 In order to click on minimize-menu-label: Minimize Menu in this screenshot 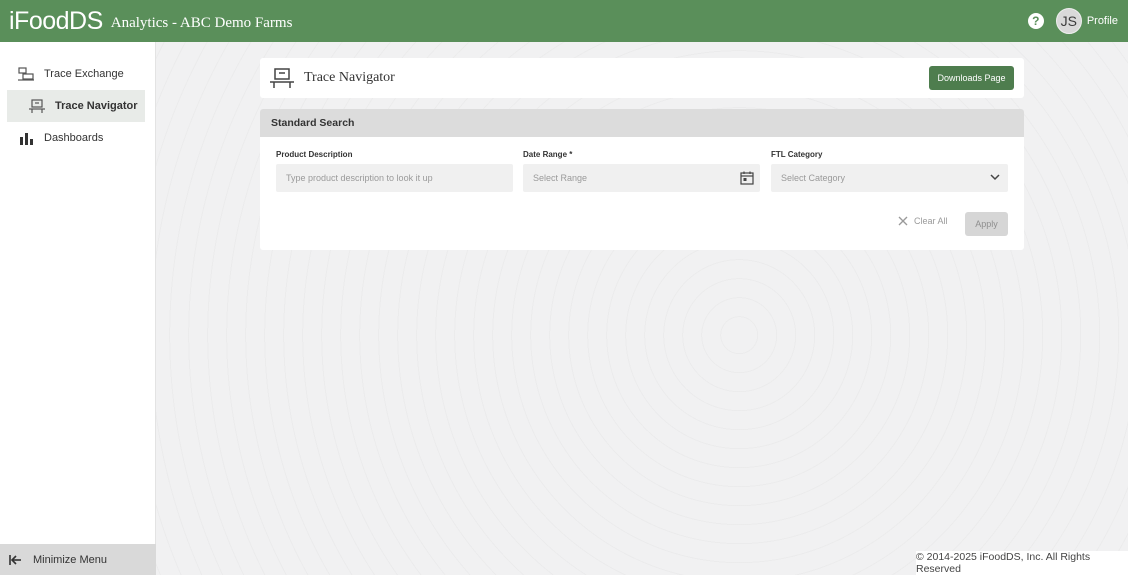, I will do `click(70, 559)`.